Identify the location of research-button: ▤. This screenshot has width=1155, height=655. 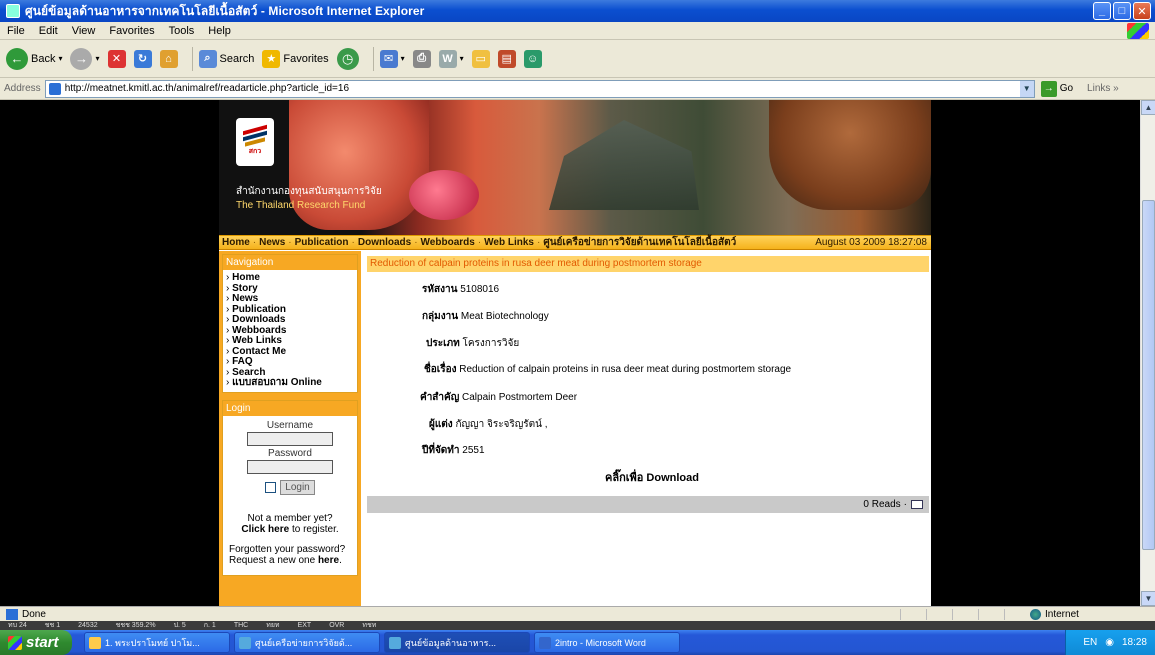
(506, 58).